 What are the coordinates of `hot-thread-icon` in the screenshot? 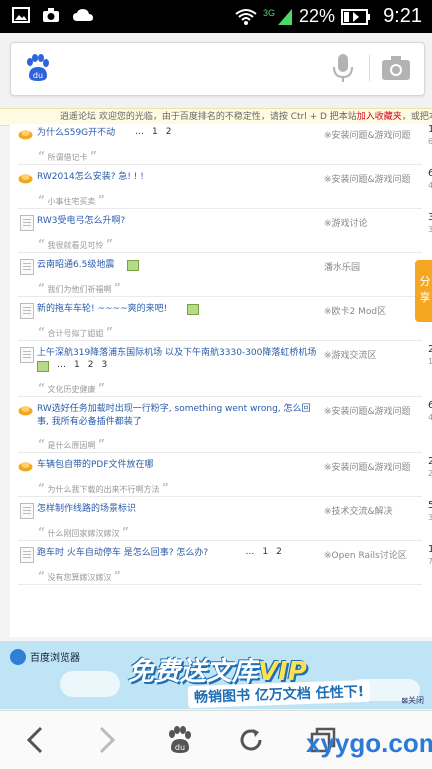 It's located at (25, 135).